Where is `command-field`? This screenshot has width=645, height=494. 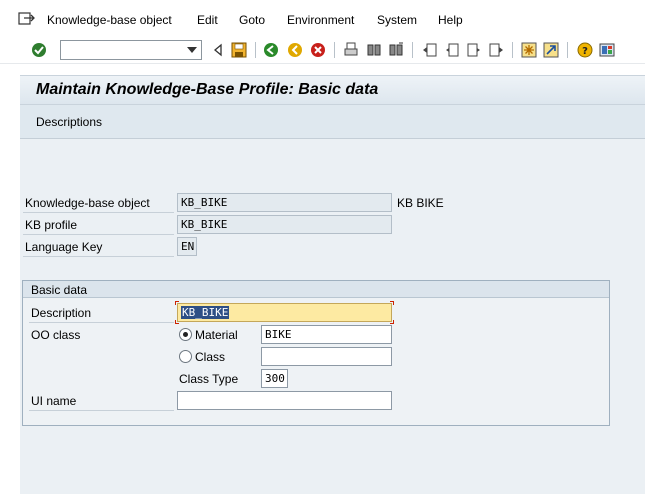 command-field is located at coordinates (131, 50).